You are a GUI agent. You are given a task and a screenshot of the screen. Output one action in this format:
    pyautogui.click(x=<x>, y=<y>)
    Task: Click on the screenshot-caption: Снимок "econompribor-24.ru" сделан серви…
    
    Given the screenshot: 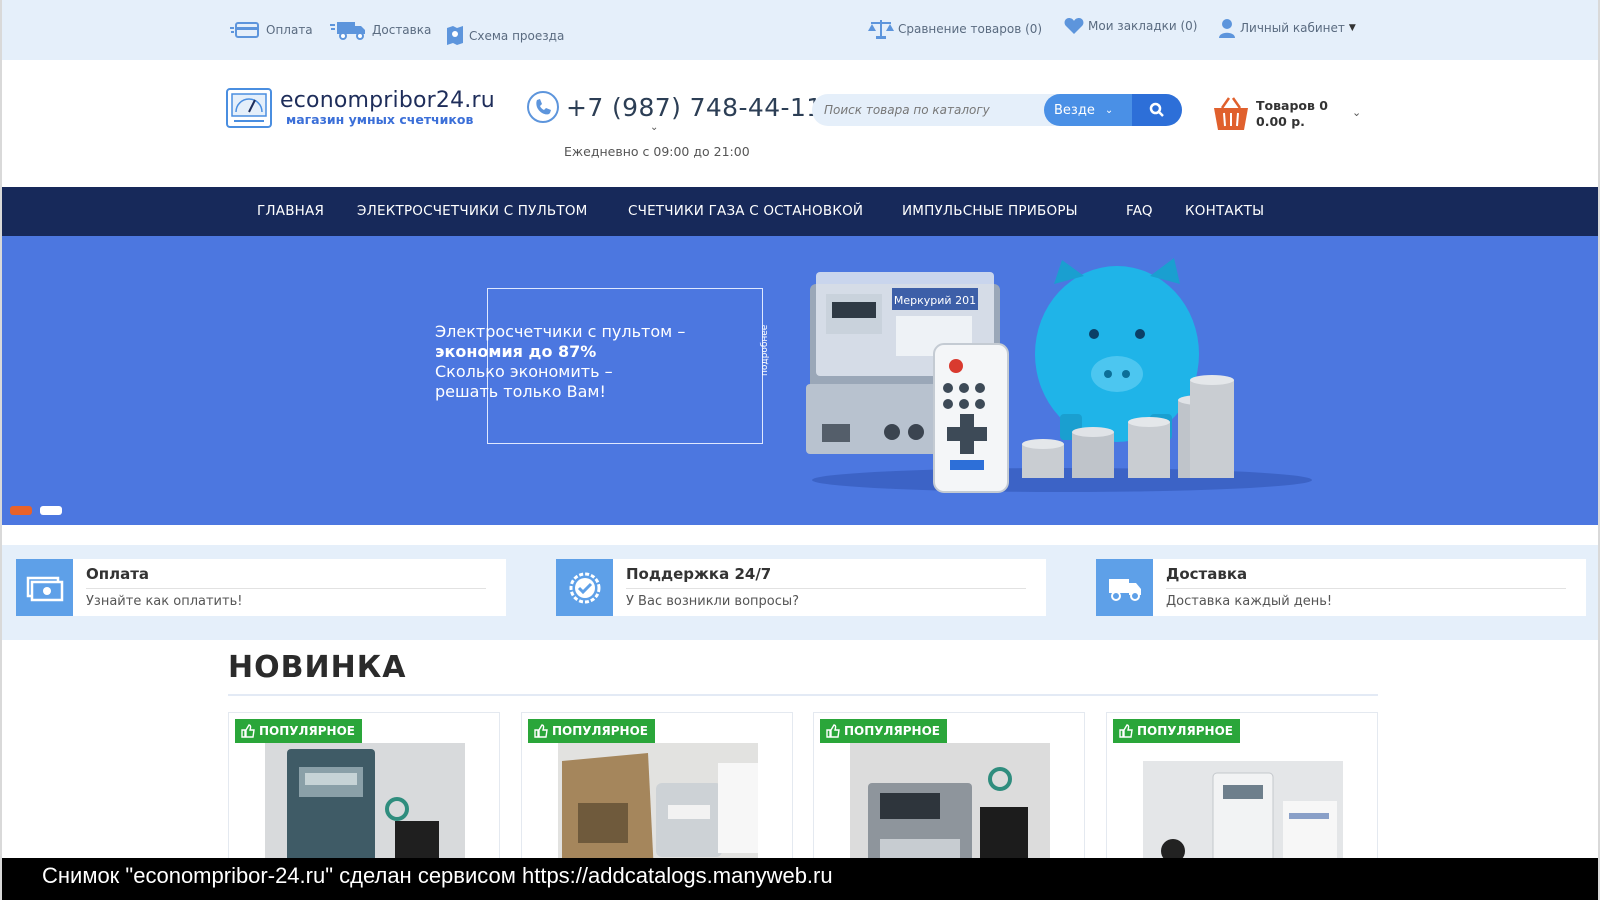 What is the action you would take?
    pyautogui.click(x=800, y=879)
    